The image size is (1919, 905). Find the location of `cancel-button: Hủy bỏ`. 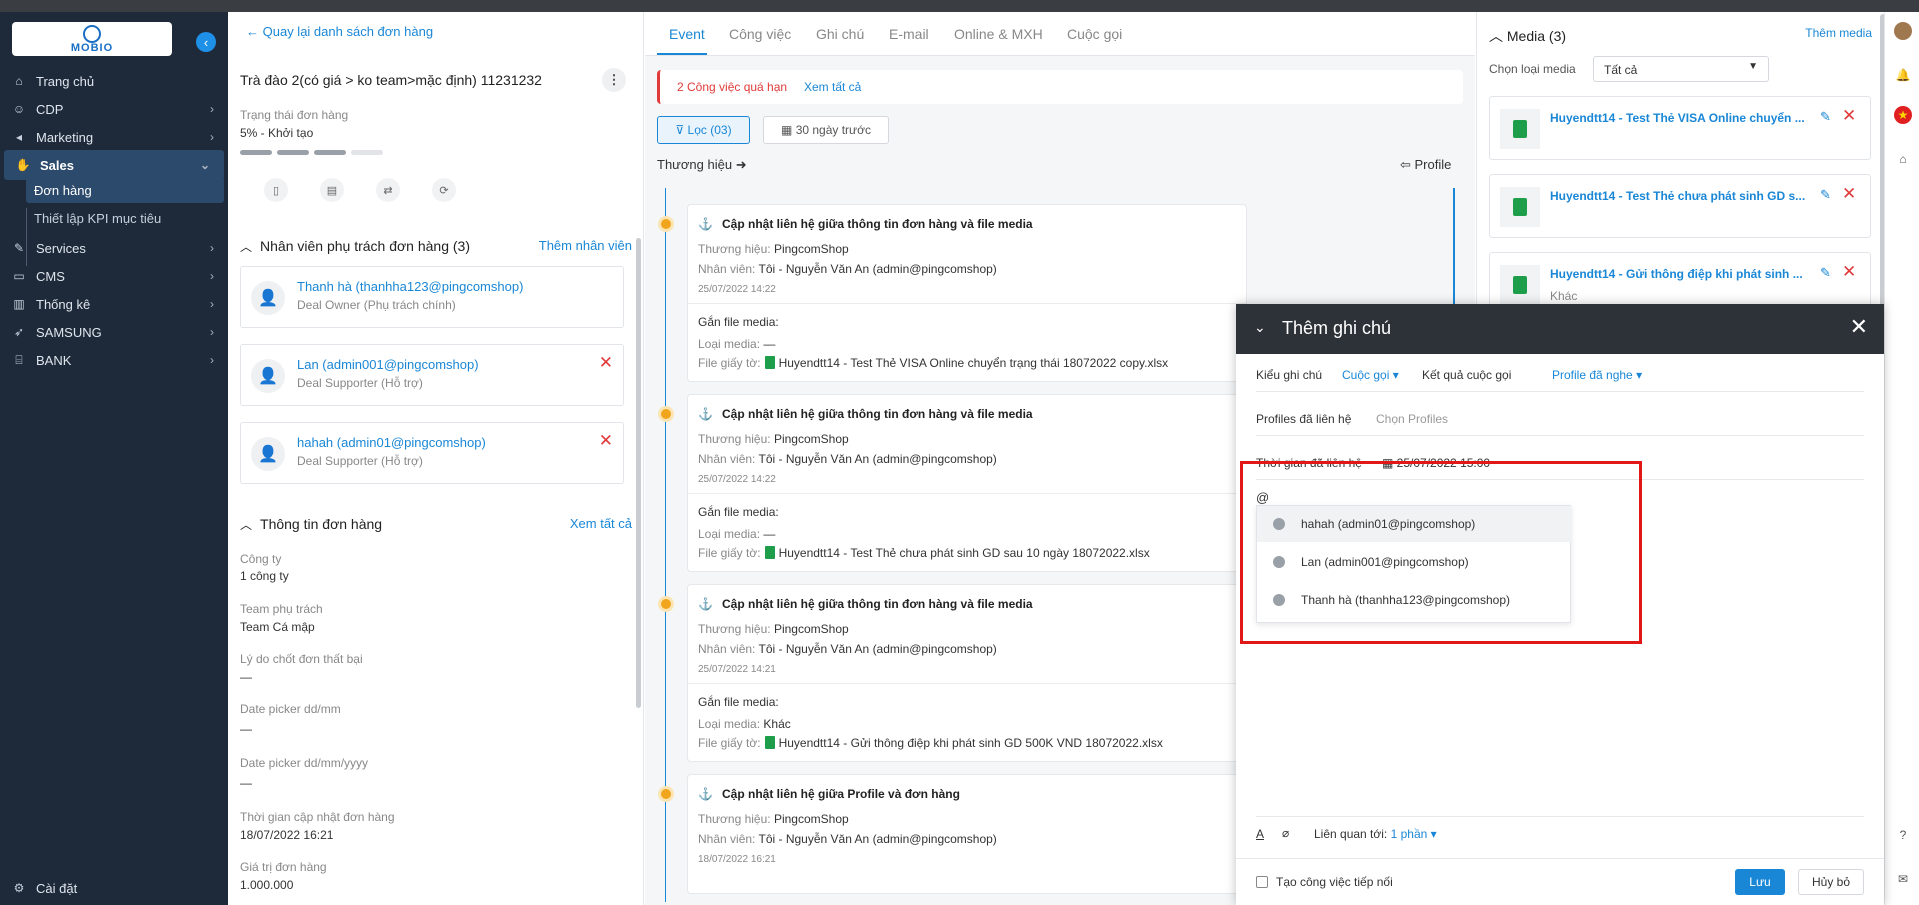

cancel-button: Hủy bỏ is located at coordinates (1831, 882).